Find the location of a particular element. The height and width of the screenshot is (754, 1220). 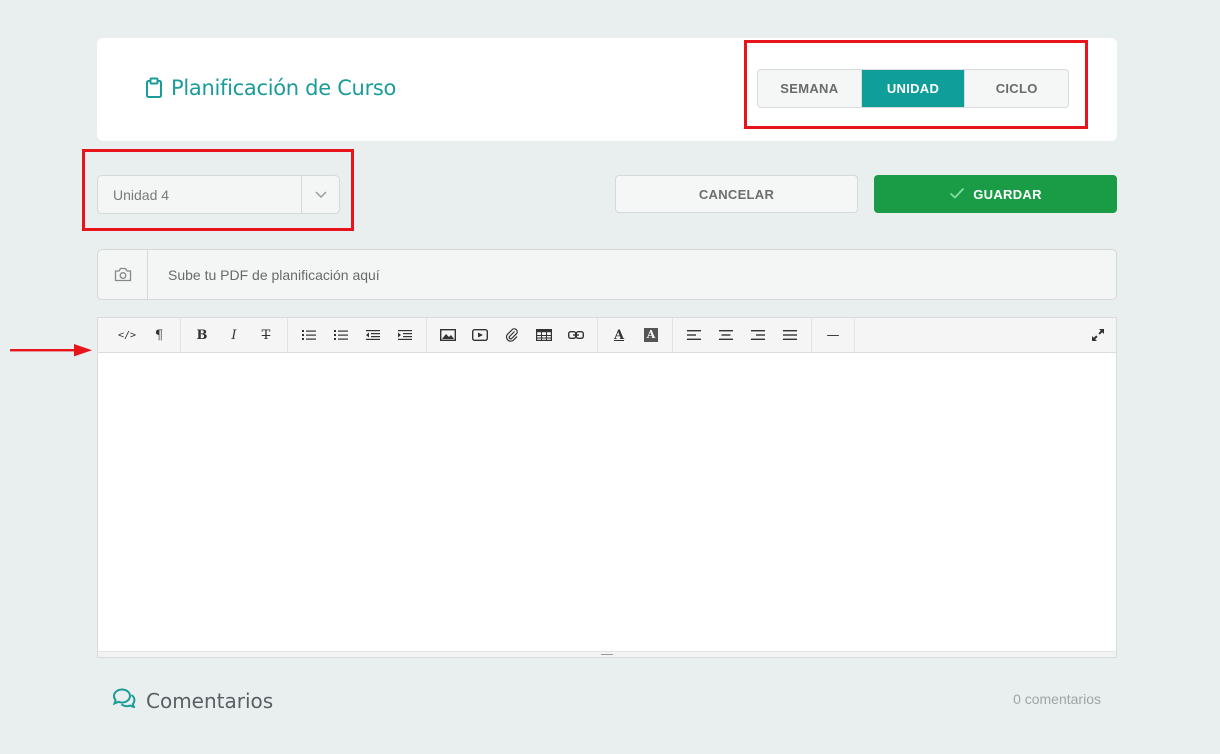

editor-toolbar: </> ¶ B I T A A — is located at coordinates (607, 335).